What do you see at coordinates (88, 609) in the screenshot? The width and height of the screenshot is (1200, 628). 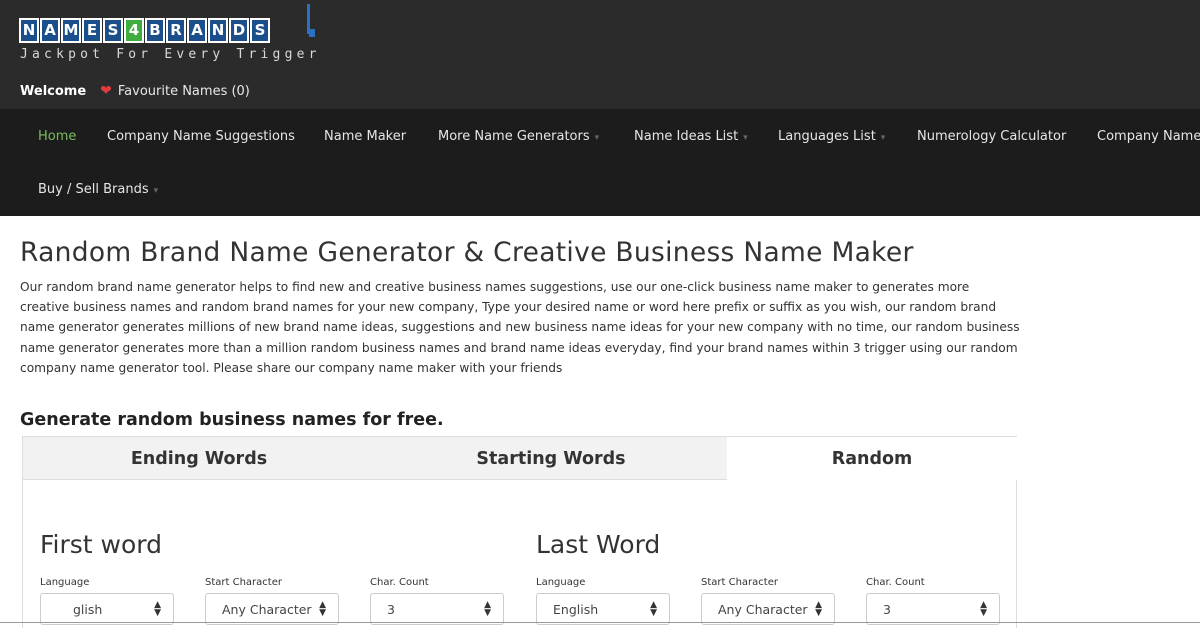 I see `first-language-value: glish` at bounding box center [88, 609].